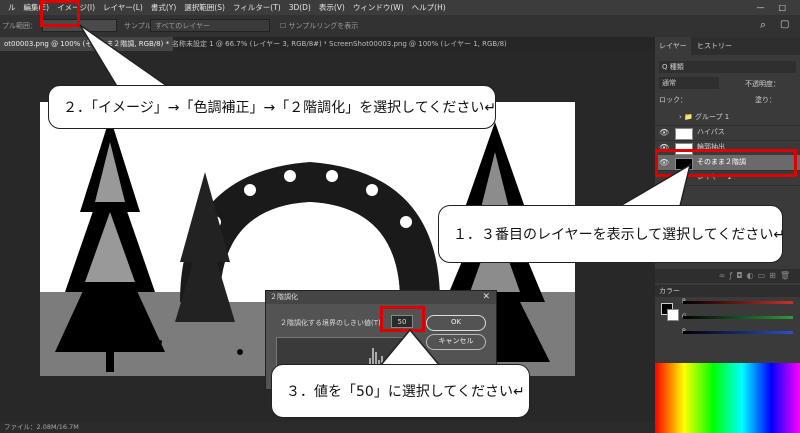 This screenshot has height=433, width=800. What do you see at coordinates (611, 234) in the screenshot?
I see `callout-step1: １．３番目のレイヤーを表示して選択してください↵` at bounding box center [611, 234].